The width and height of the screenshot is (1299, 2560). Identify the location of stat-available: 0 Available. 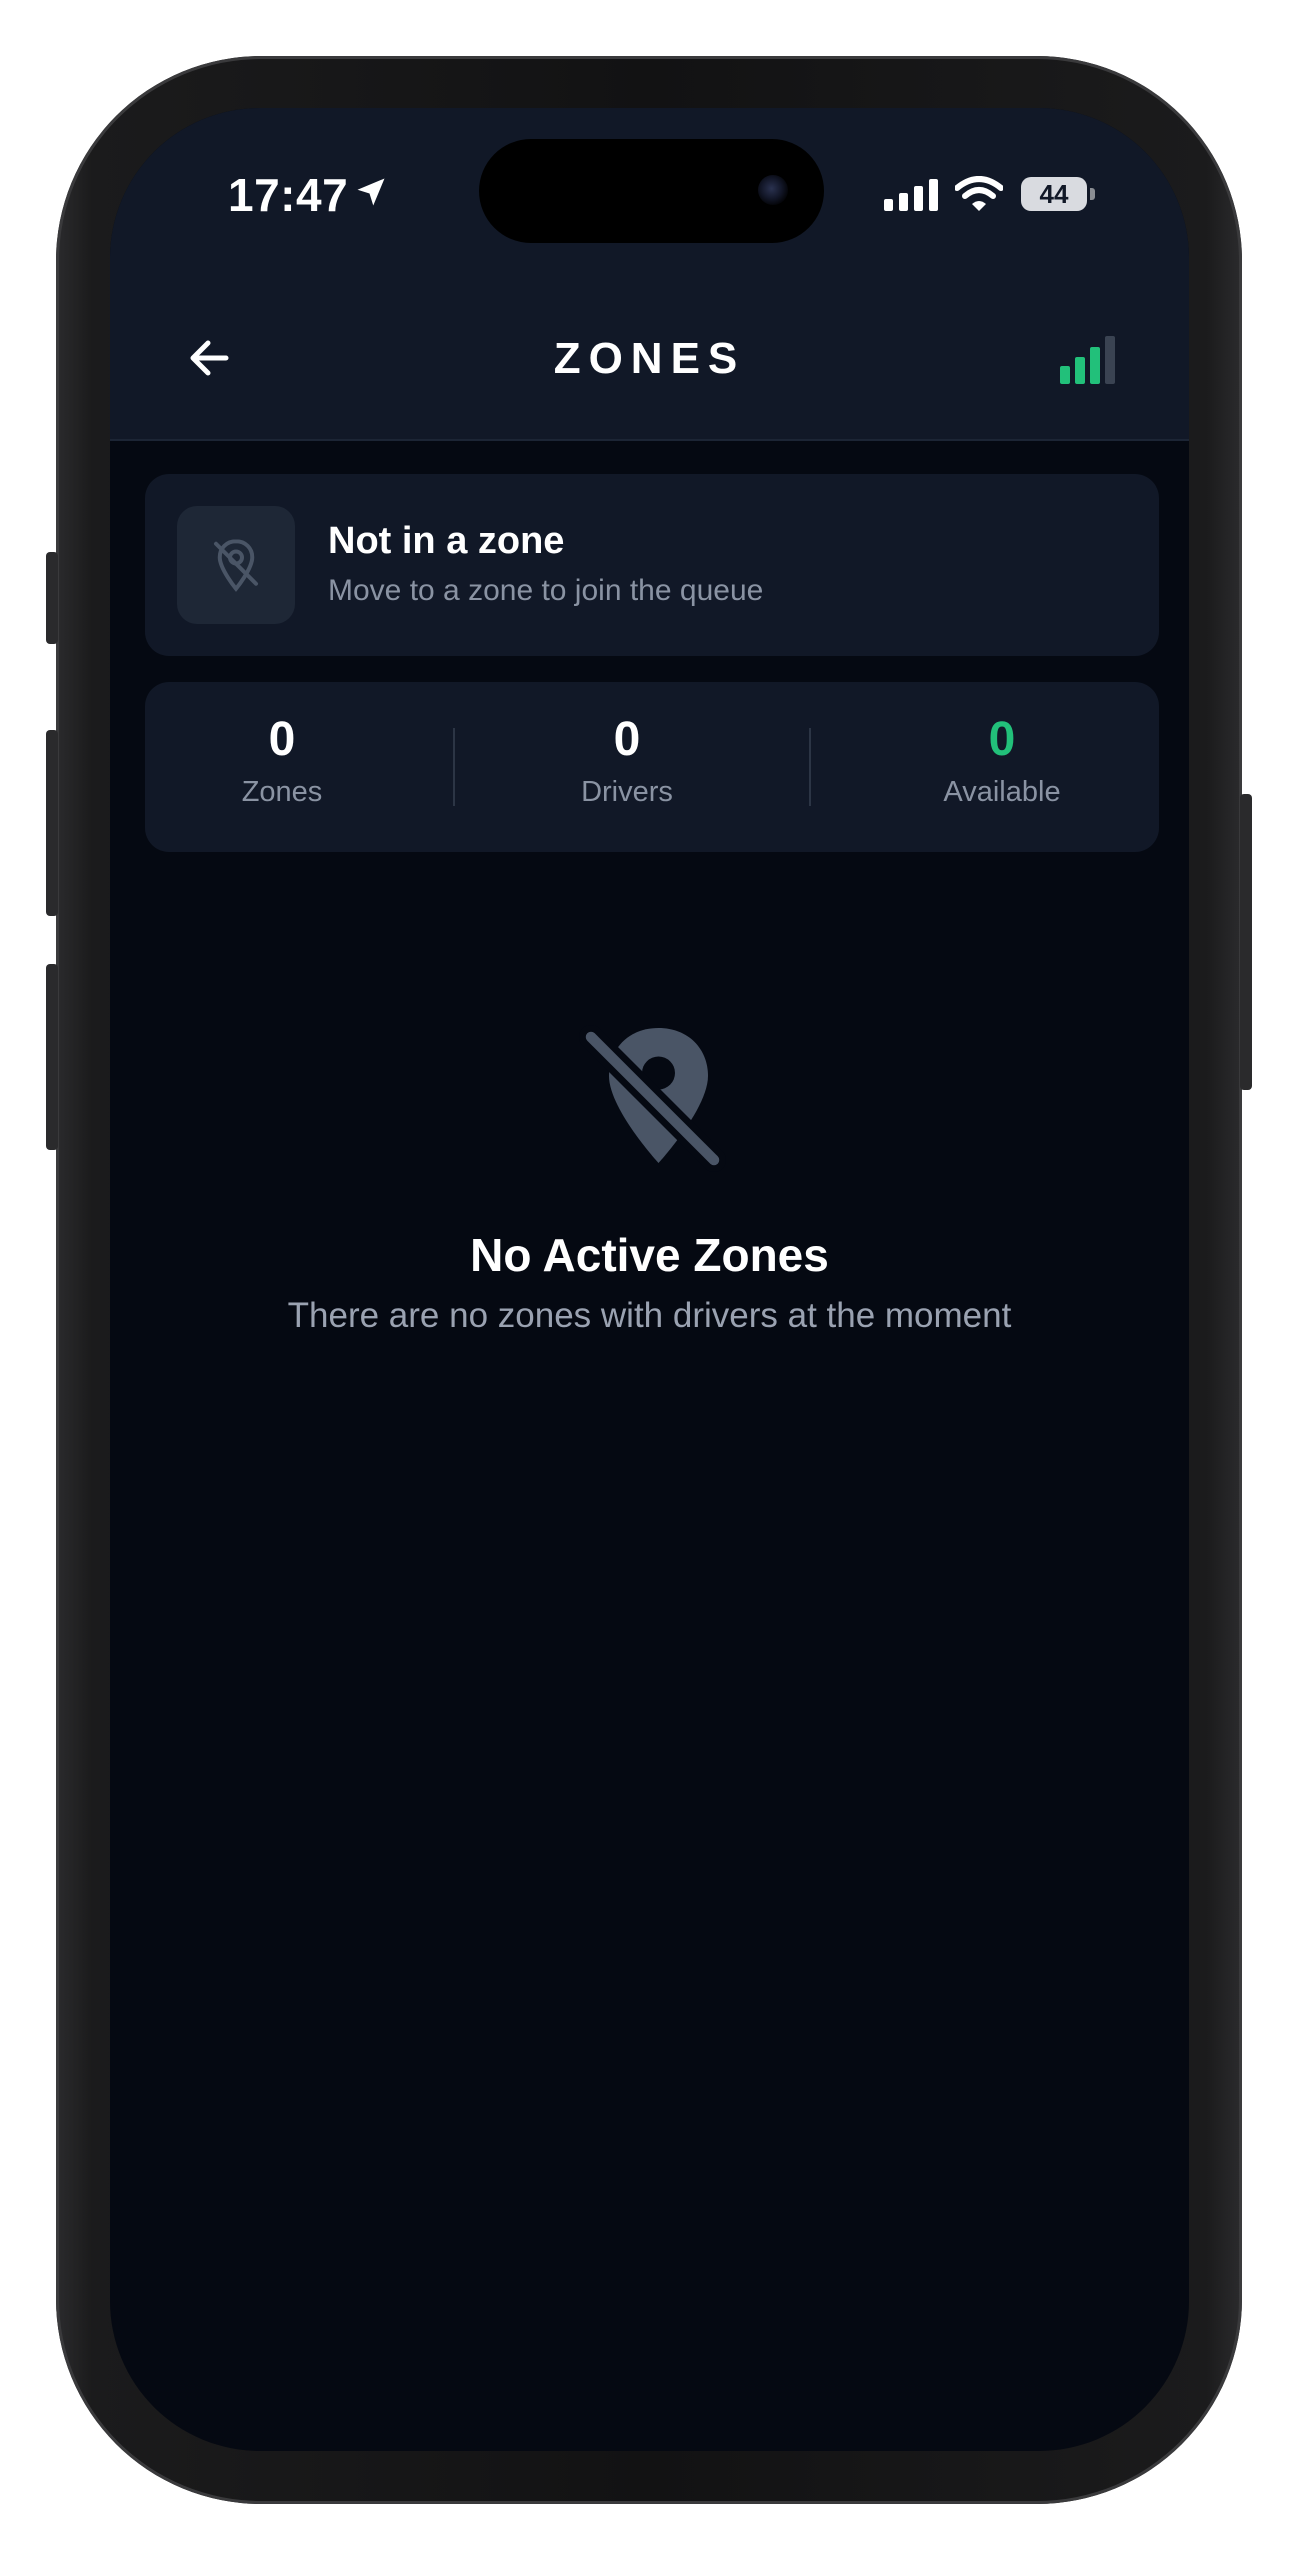
(1002, 760).